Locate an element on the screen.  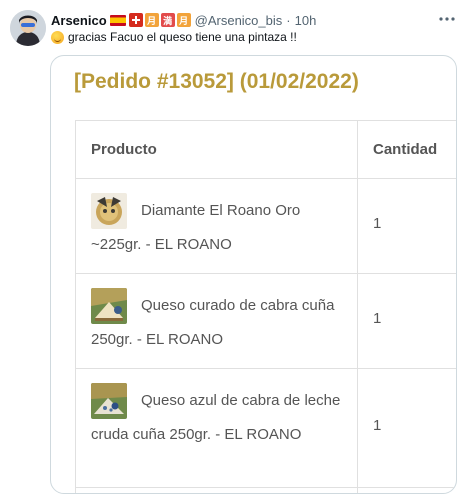
avatar-image-icon is located at coordinates (28, 28).